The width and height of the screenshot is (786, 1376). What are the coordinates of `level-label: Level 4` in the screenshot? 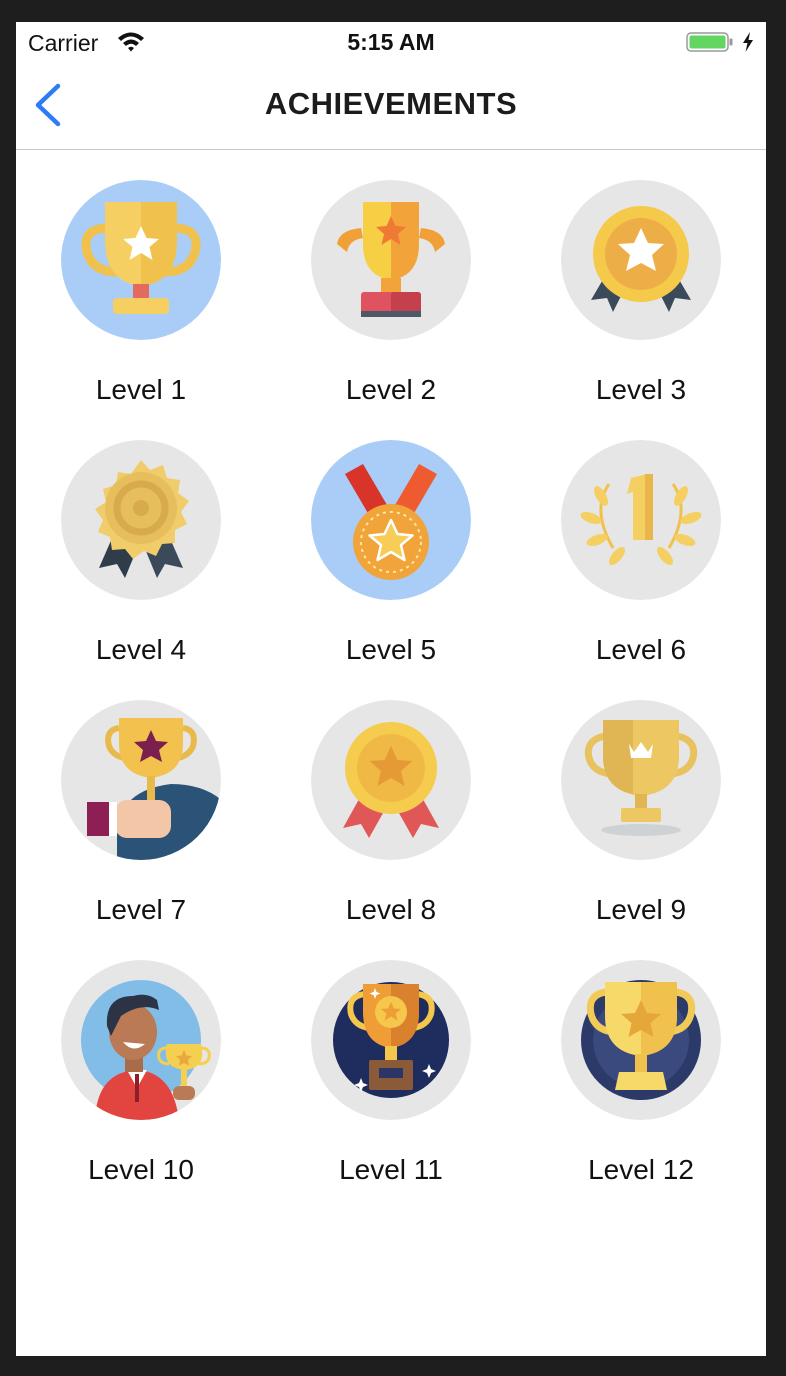 It's located at (141, 649).